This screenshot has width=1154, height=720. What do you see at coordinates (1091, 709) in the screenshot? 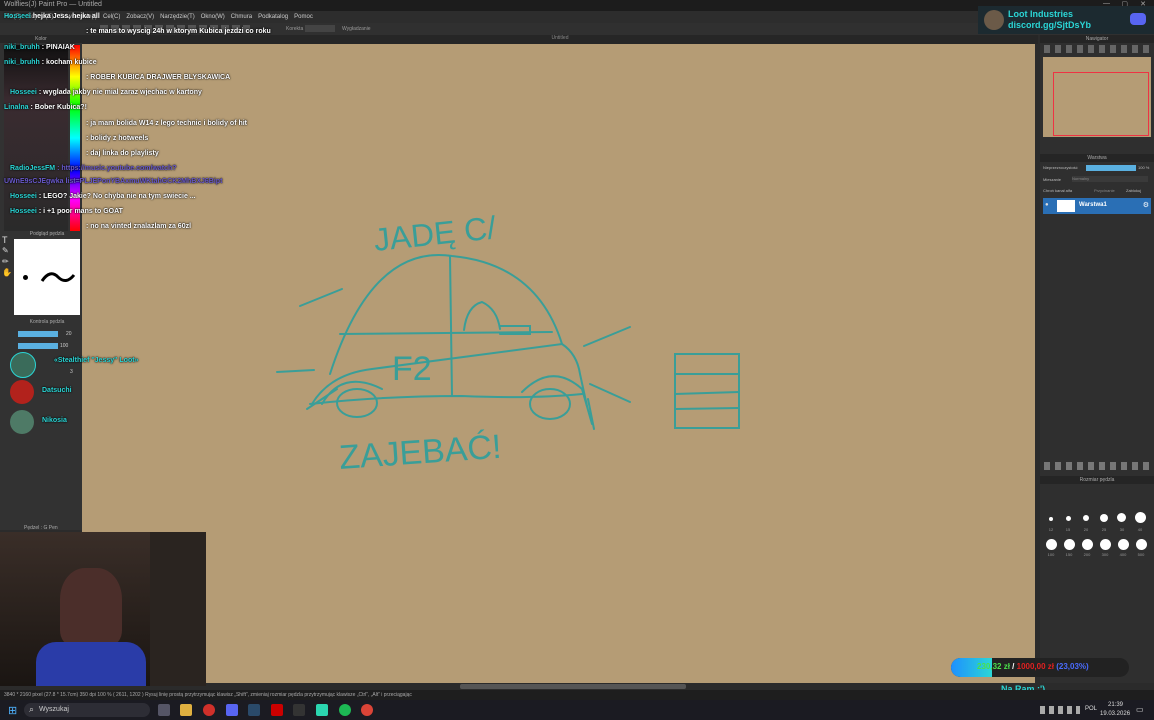
I see `language-indicator: POL` at bounding box center [1091, 709].